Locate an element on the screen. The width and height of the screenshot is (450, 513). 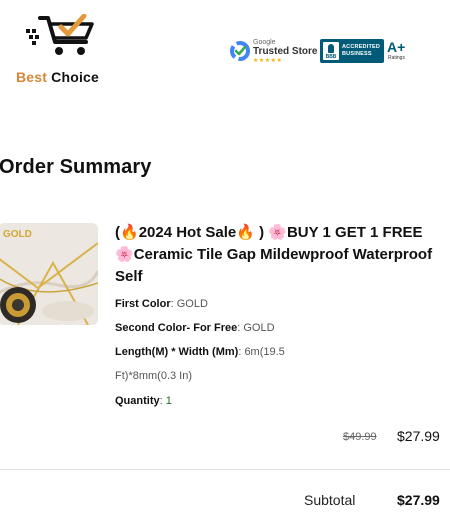
bbb-accredited-badge: BBB ACCREDITED BUSINESS is located at coordinates (352, 51).